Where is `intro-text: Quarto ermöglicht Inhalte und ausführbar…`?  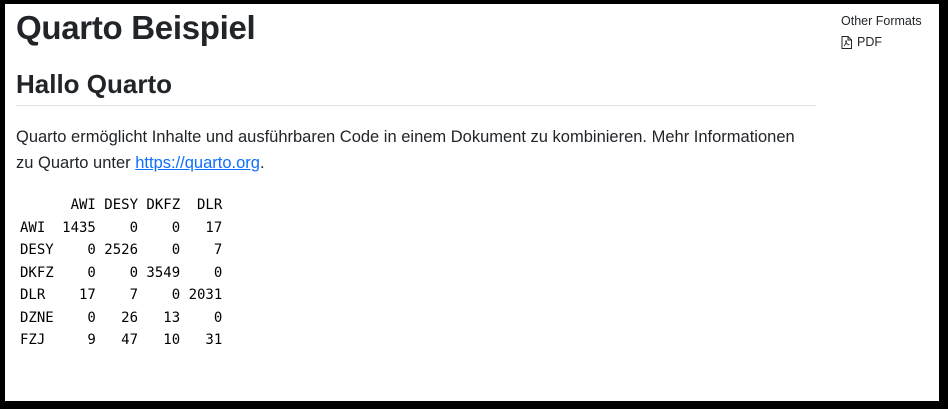 intro-text: Quarto ermöglicht Inhalte und ausführbar… is located at coordinates (405, 150).